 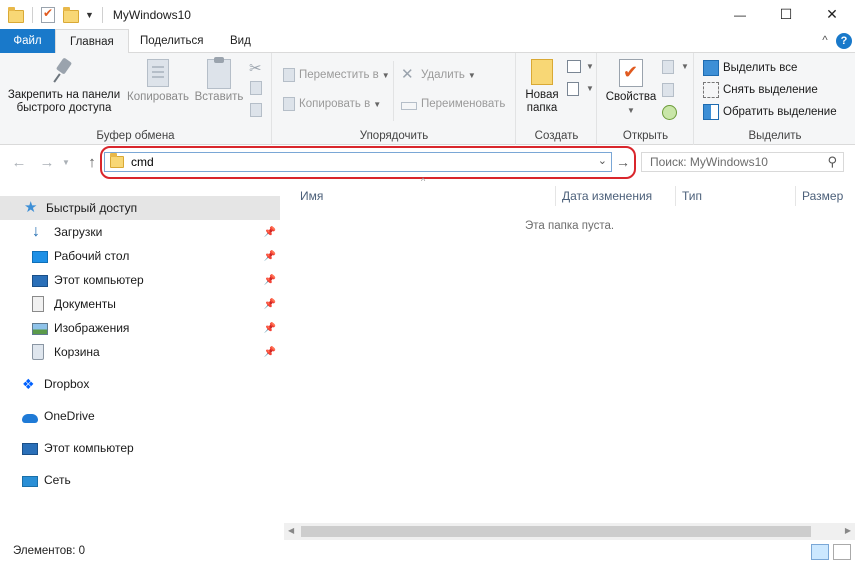 I want to click on minimize-button: —, so click(x=740, y=14).